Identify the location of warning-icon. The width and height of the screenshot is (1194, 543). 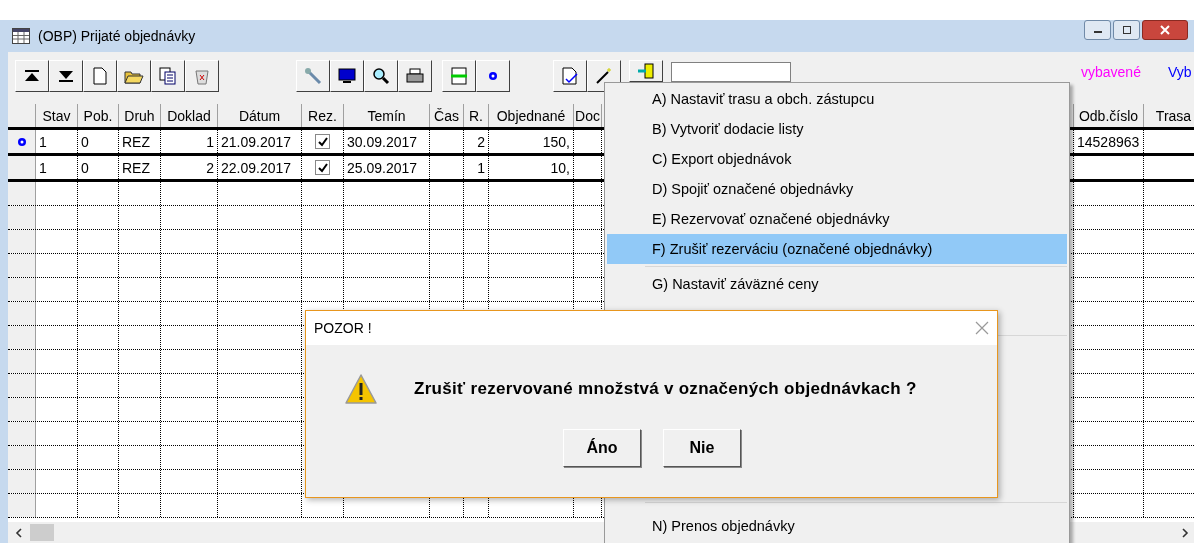
(361, 389).